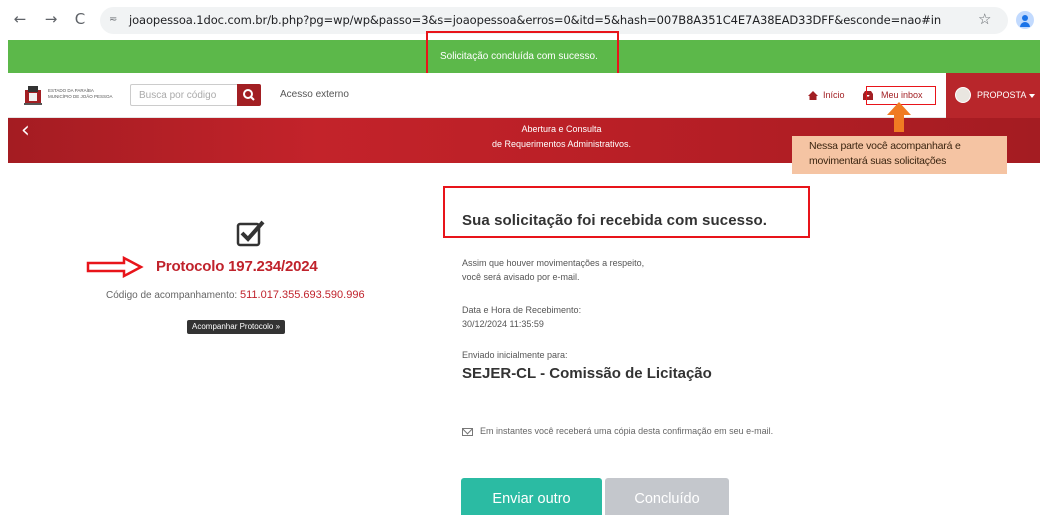  I want to click on search-icon, so click(249, 95).